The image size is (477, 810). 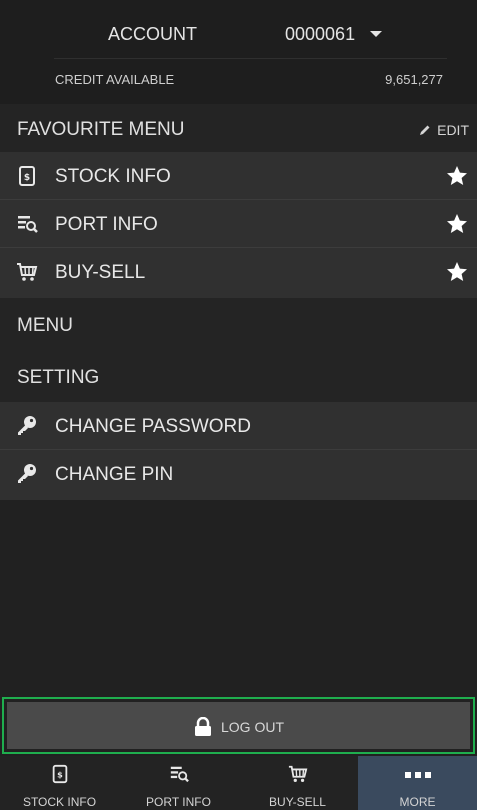 What do you see at coordinates (238, 475) in the screenshot?
I see `change-pin-item: CHANGE PIN` at bounding box center [238, 475].